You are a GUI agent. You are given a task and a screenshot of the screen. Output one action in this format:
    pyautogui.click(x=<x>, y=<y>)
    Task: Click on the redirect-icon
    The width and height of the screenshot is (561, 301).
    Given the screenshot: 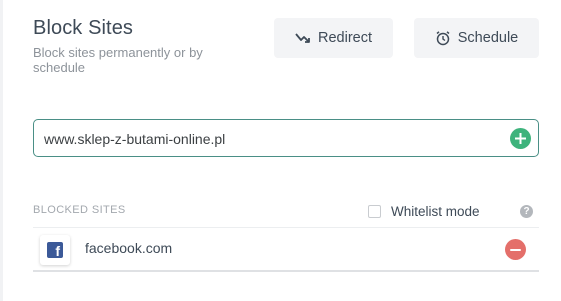 What is the action you would take?
    pyautogui.click(x=303, y=38)
    